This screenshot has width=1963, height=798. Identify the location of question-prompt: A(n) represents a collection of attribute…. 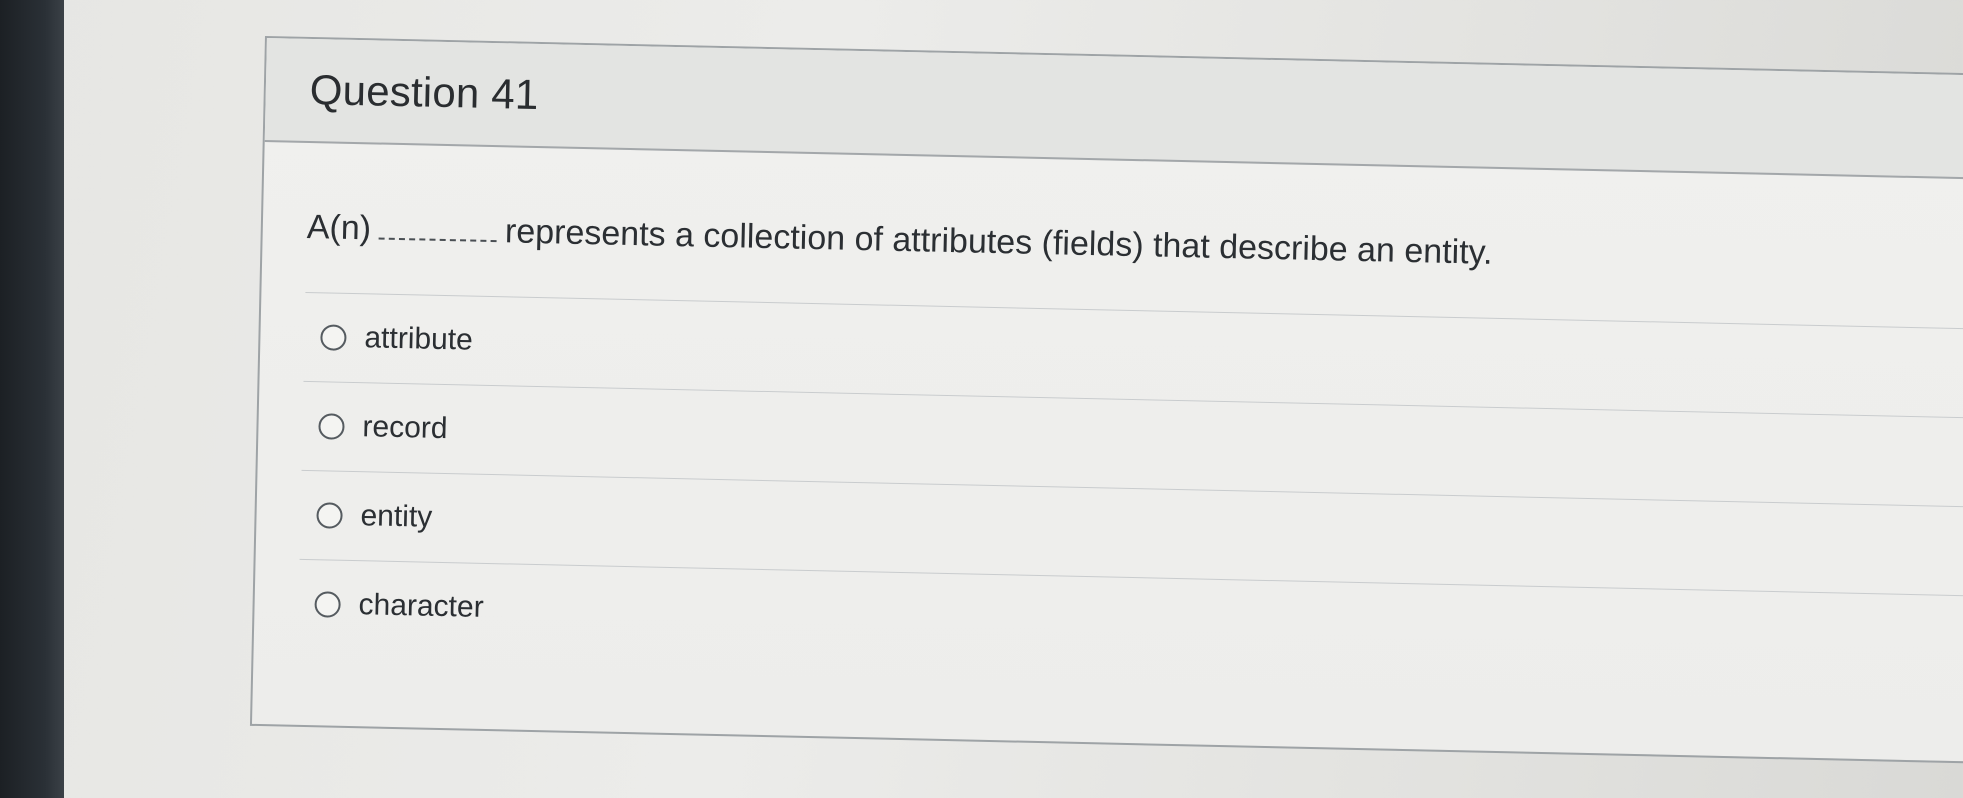
(1134, 246).